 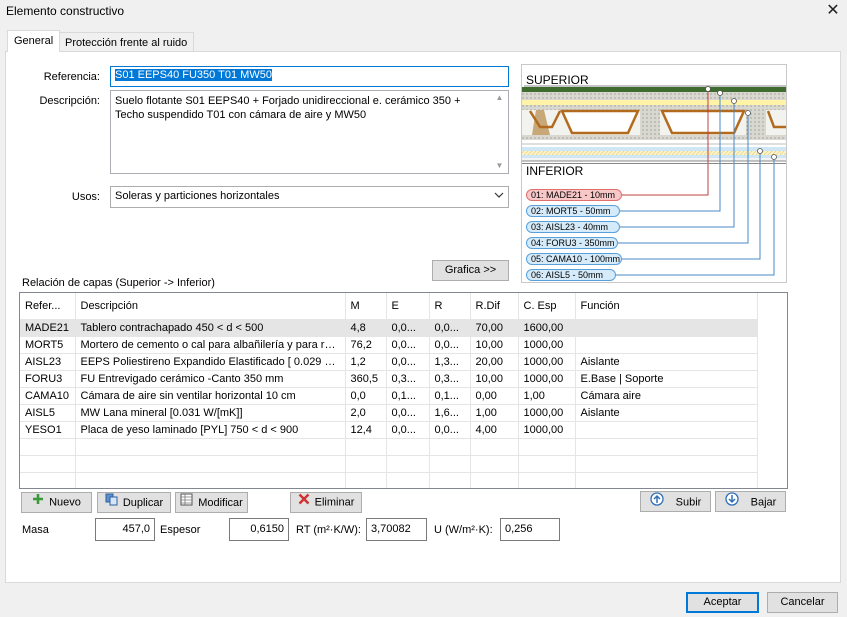 What do you see at coordinates (180, 530) in the screenshot?
I see `espesor-label: Espesor` at bounding box center [180, 530].